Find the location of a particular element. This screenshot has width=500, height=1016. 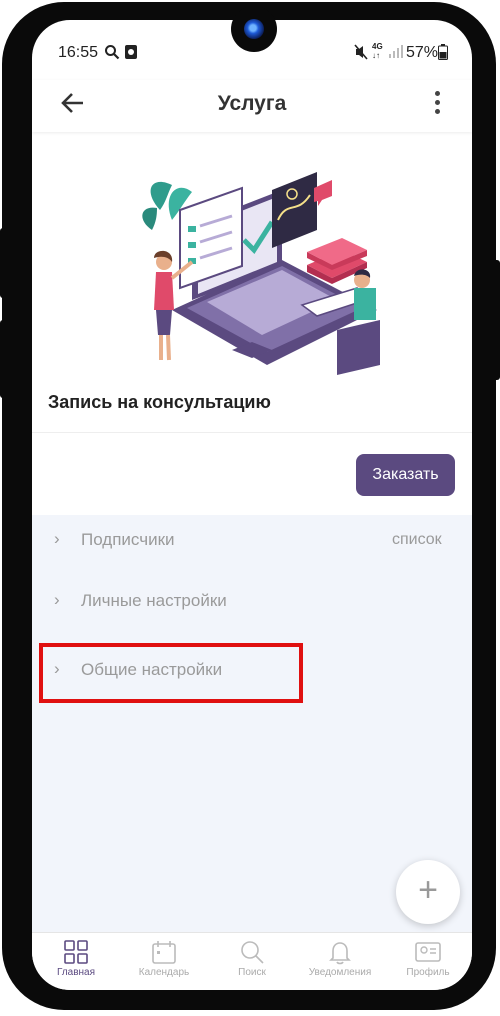

profile-card-icon is located at coordinates (428, 952).